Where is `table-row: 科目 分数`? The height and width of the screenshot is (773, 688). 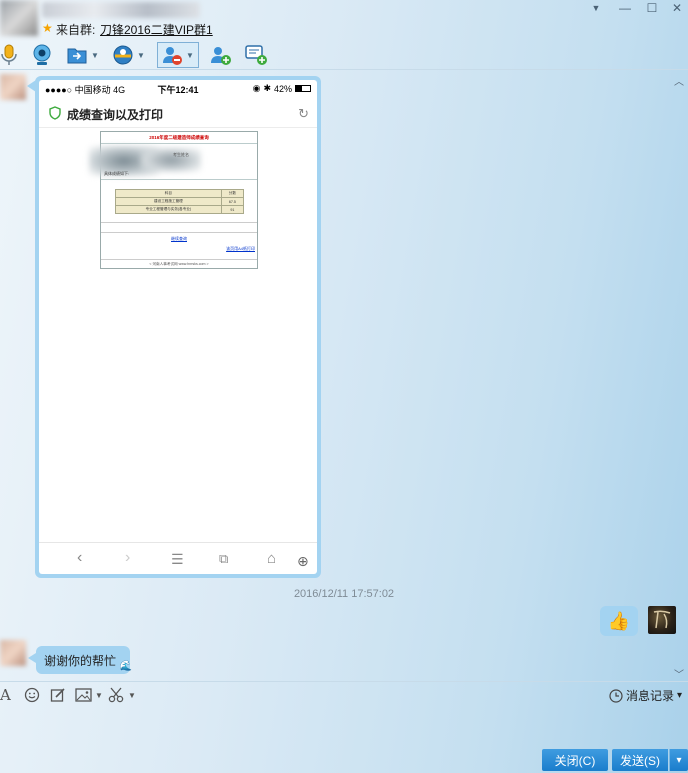 table-row: 科目 分数 is located at coordinates (180, 193).